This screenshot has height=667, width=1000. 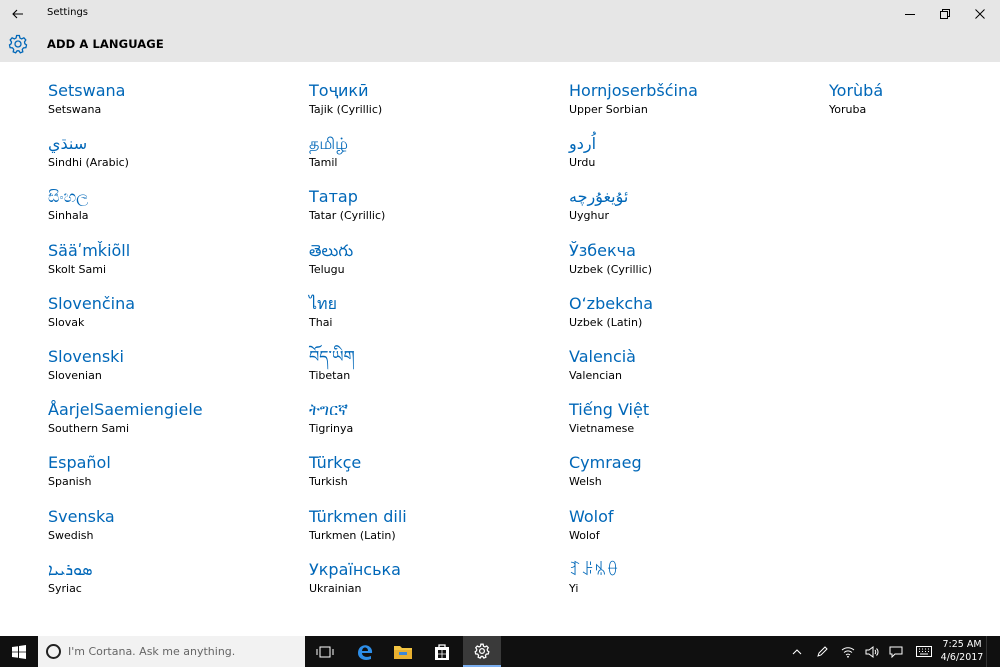 What do you see at coordinates (962, 644) in the screenshot?
I see `clock-time: 7:25 AM` at bounding box center [962, 644].